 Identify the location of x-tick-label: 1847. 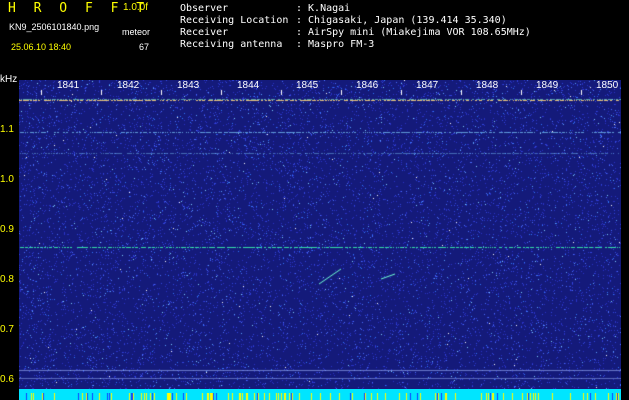
(427, 85).